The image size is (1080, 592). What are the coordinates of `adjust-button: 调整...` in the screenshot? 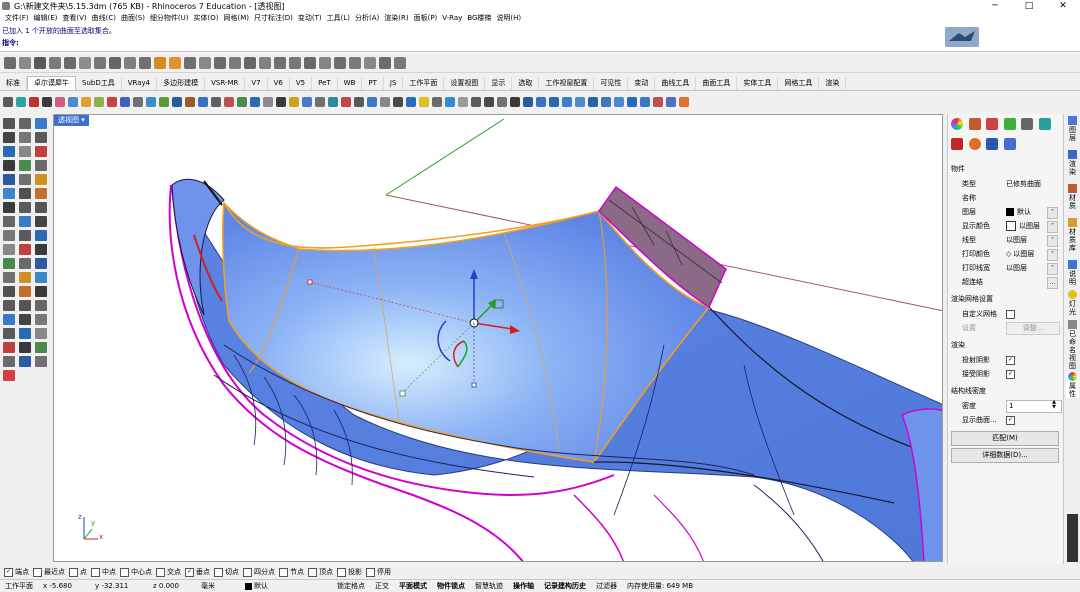 It's located at (1033, 328).